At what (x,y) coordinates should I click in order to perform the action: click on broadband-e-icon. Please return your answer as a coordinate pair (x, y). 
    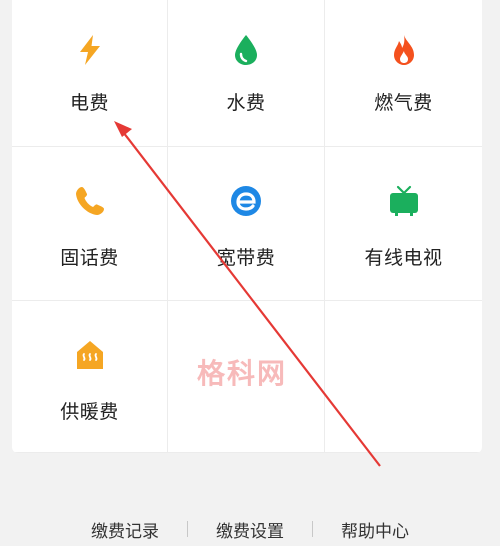
    Looking at the image, I should click on (246, 201).